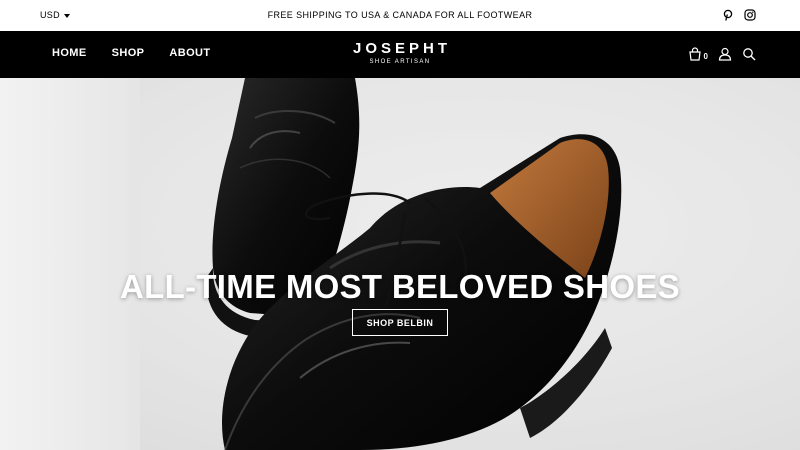  I want to click on header-icons: 0, so click(722, 54).